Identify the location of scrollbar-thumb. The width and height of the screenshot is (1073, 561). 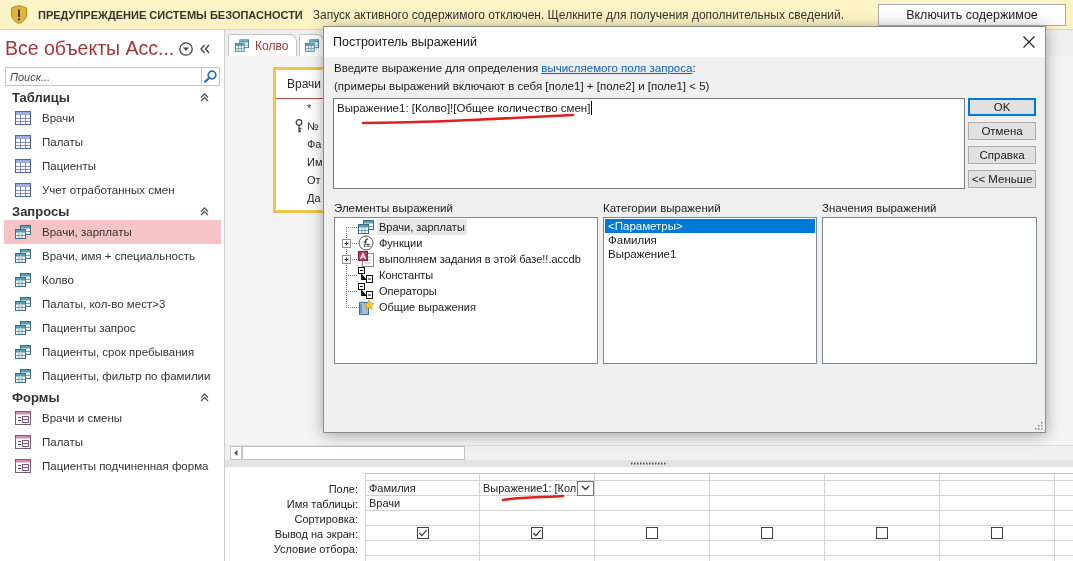
(353, 453).